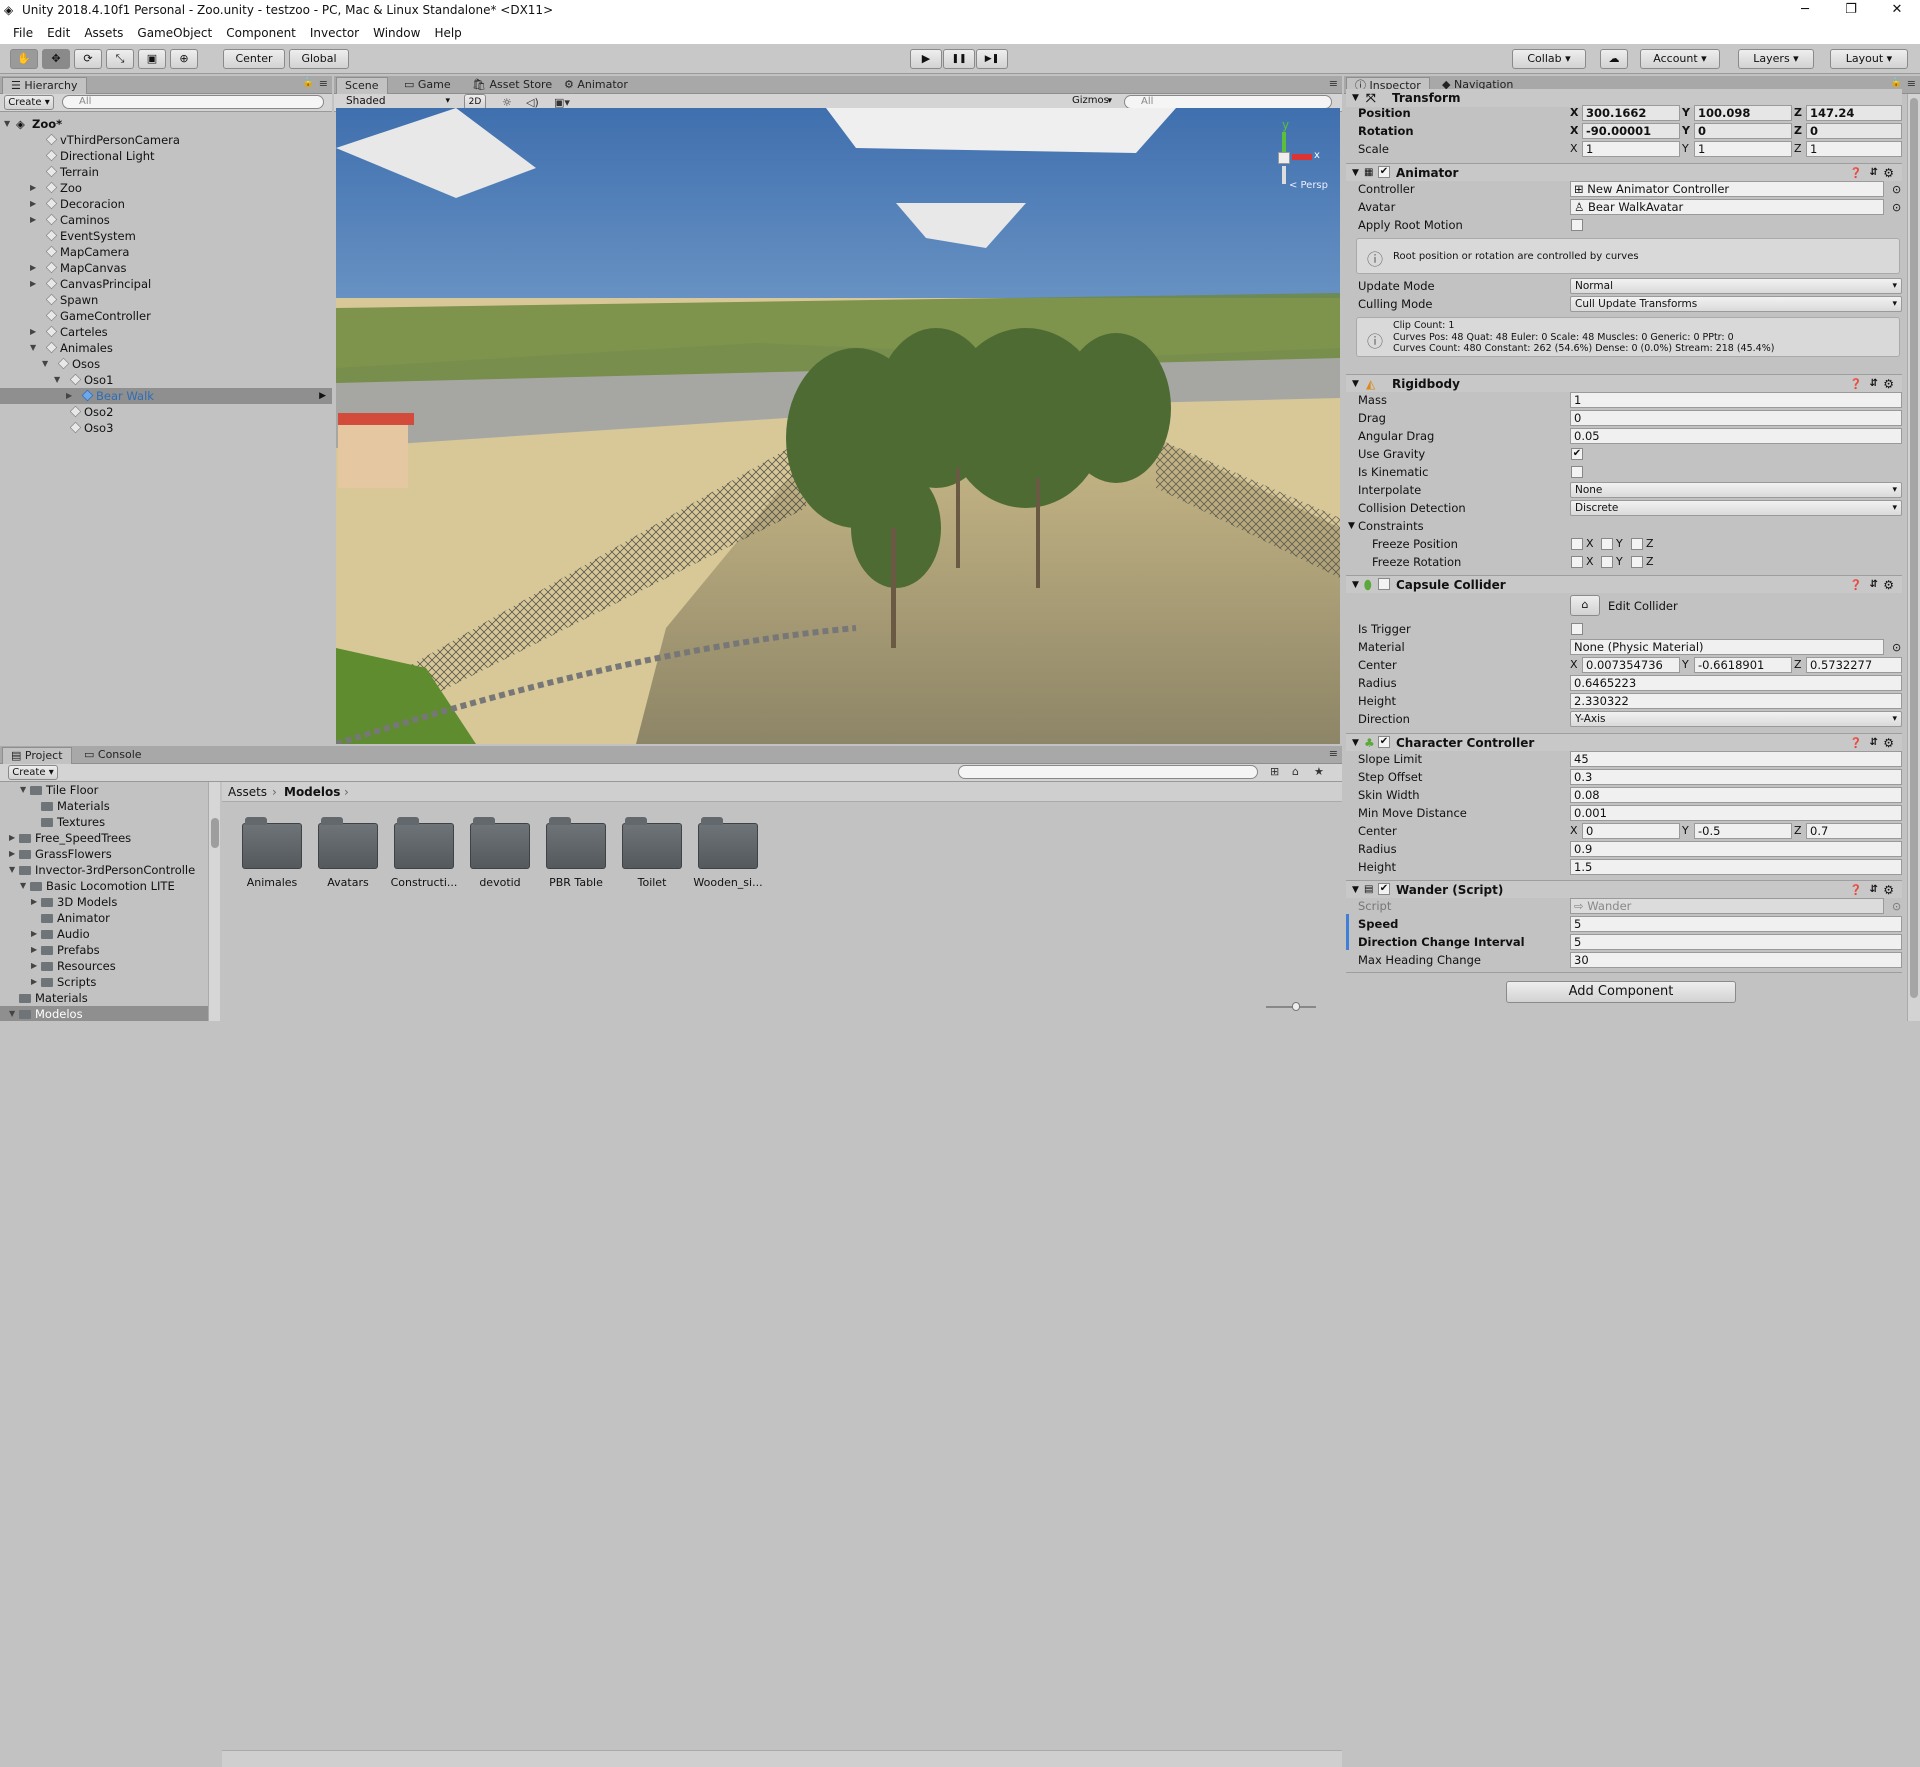  What do you see at coordinates (362, 85) in the screenshot?
I see `tab-scene: Scene` at bounding box center [362, 85].